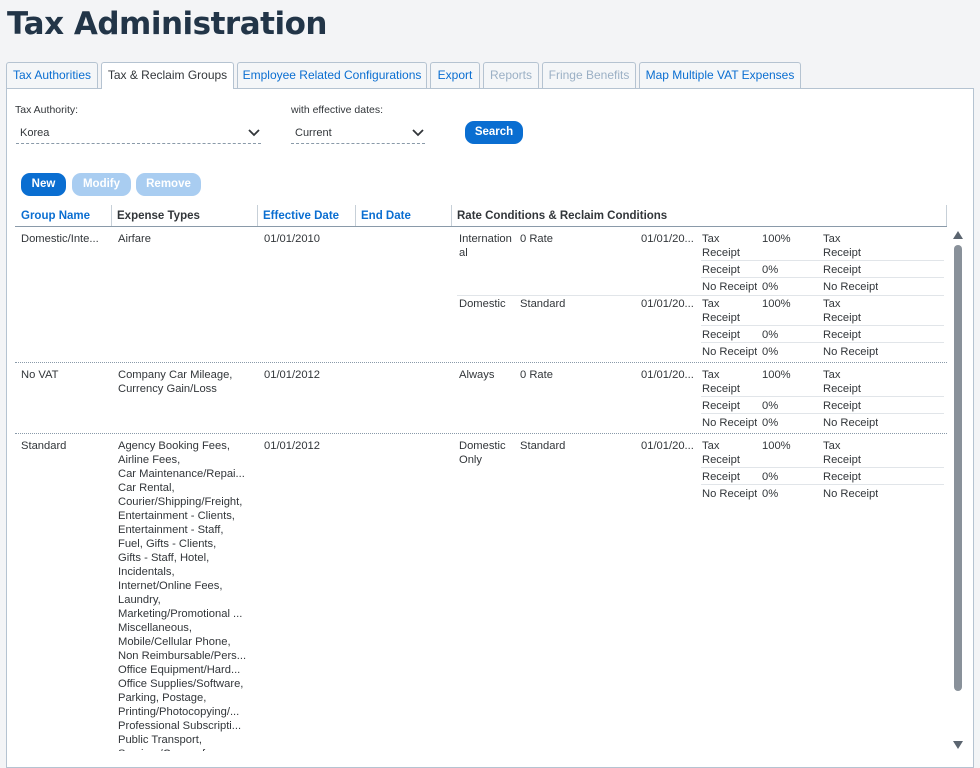 The image size is (980, 768). Describe the element at coordinates (167, 24) in the screenshot. I see `page-title: Tax Administration` at that location.